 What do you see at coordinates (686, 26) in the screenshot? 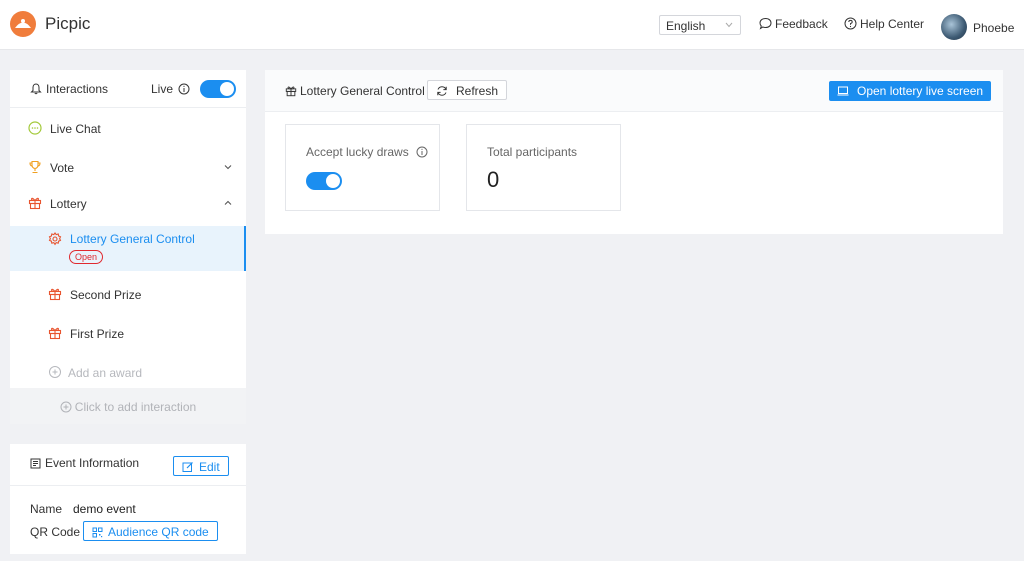
I see `language-select-value: English` at bounding box center [686, 26].